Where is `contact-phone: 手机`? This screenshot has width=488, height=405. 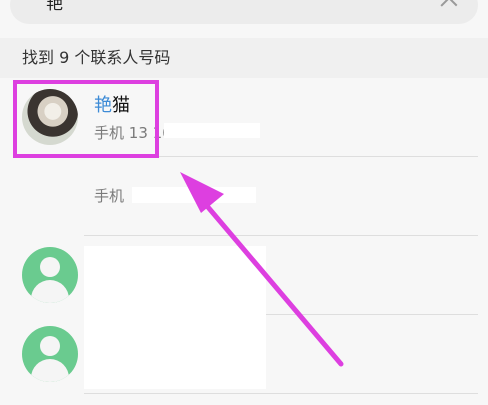
contact-phone: 手机 is located at coordinates (109, 196).